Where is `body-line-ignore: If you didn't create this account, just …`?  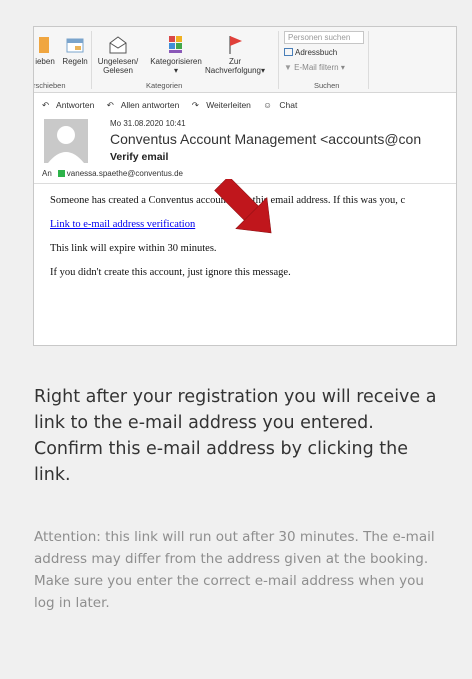 body-line-ignore: If you didn't create this account, just … is located at coordinates (170, 272).